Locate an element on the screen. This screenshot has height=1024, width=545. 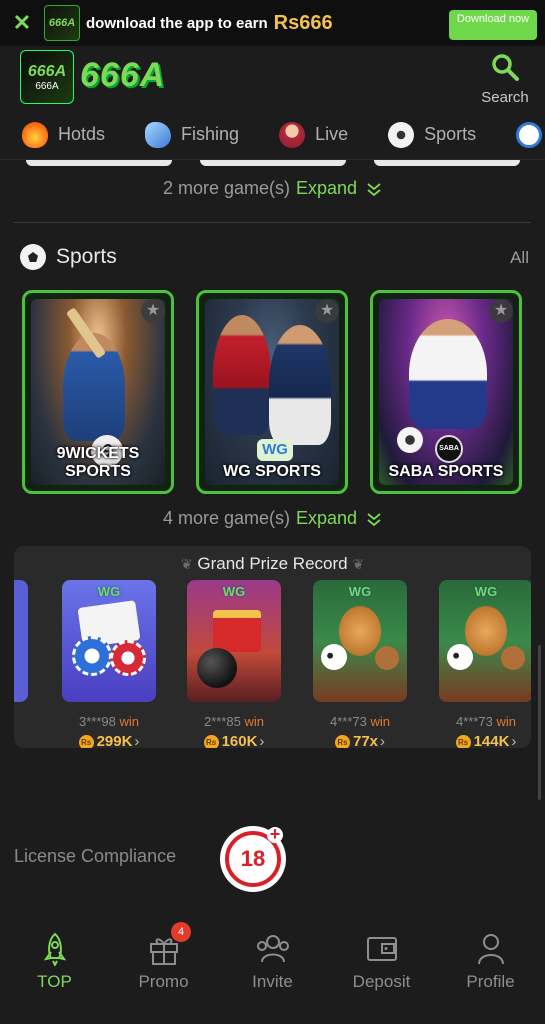
win-amount-row: Rs 77x › is located at coordinates (360, 740).